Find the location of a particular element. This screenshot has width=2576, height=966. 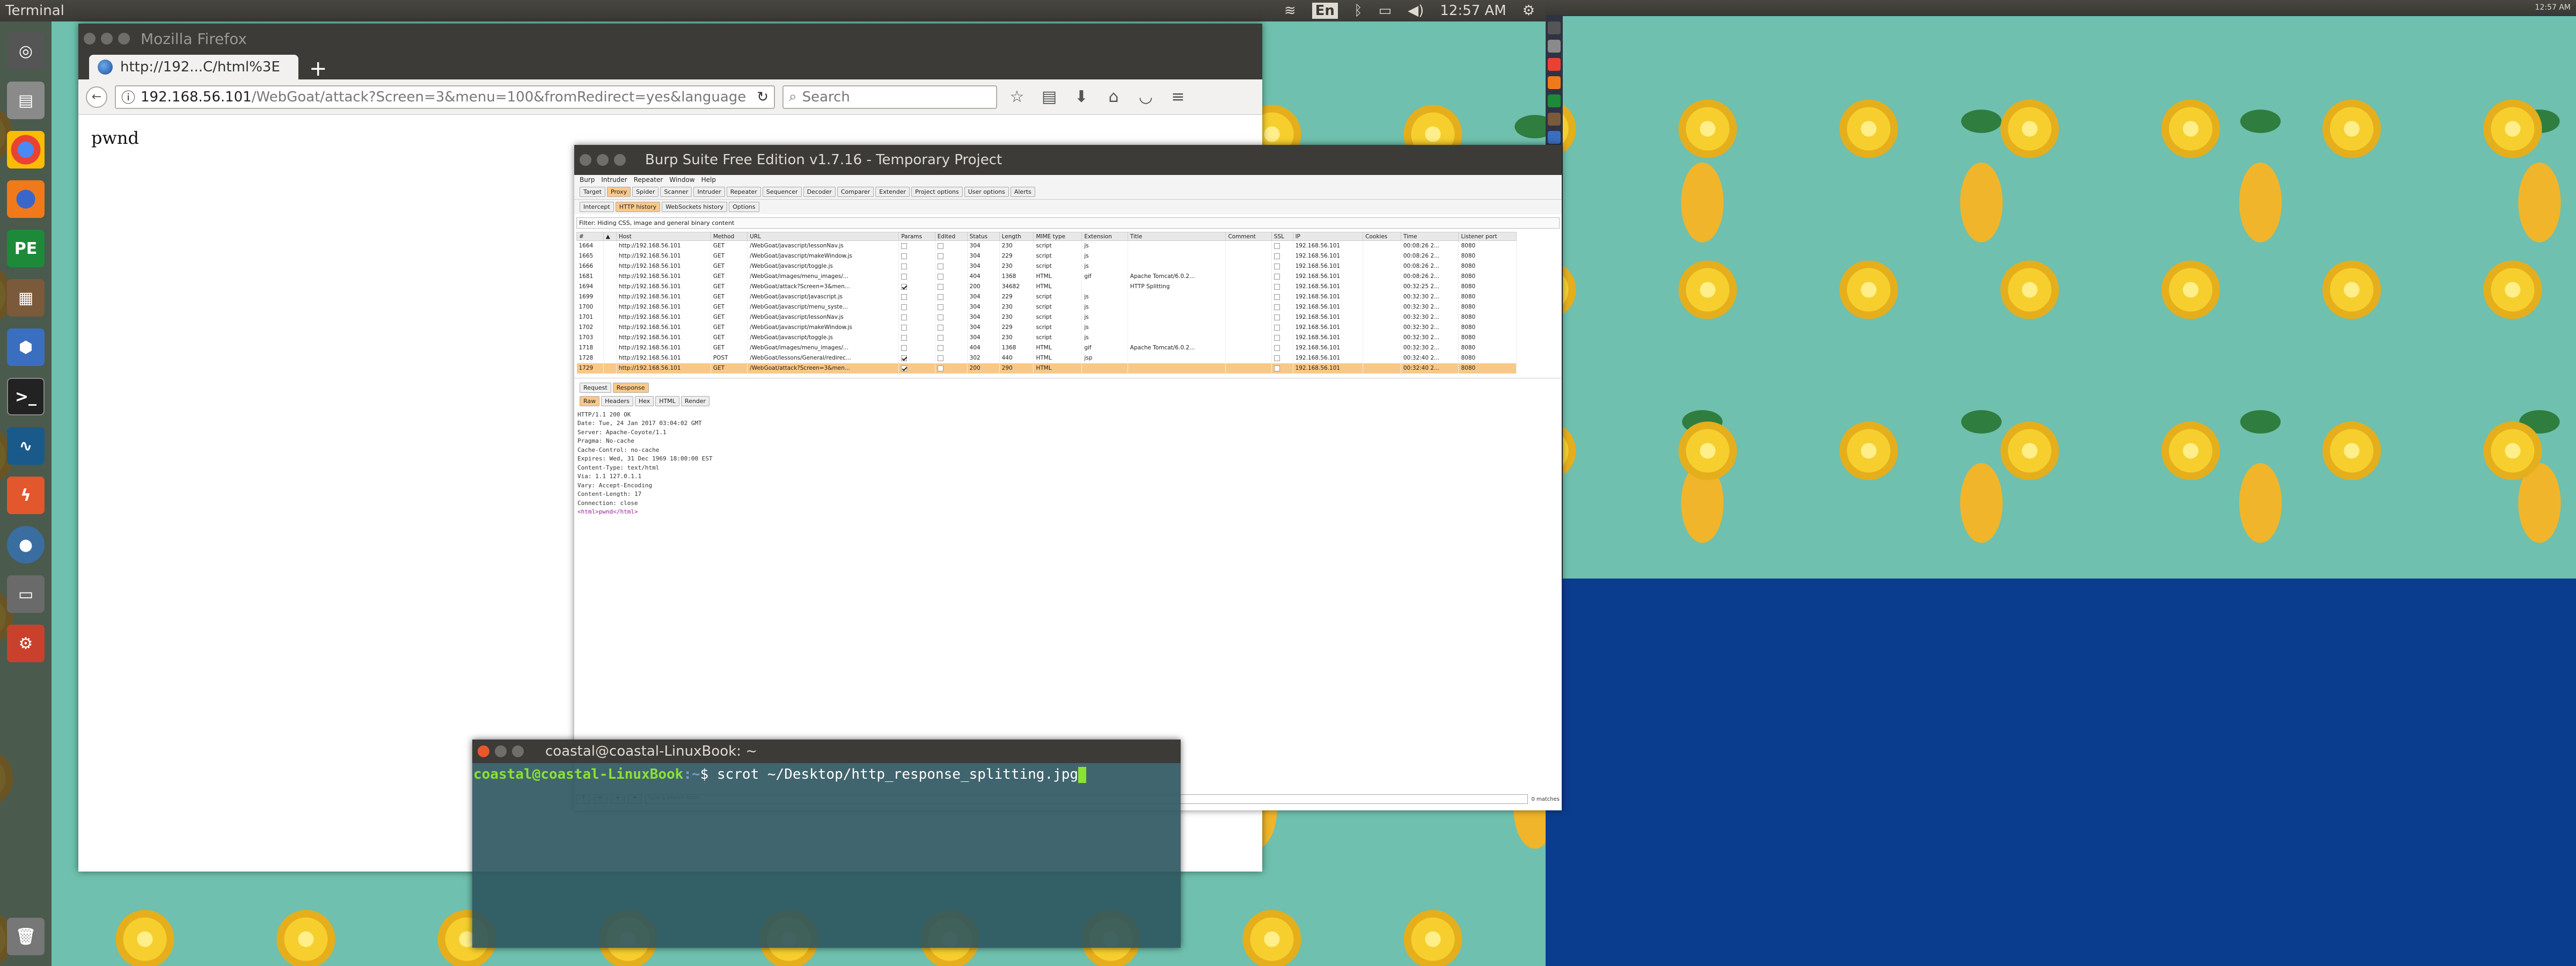

subtab-websockets-history: WebSockets history is located at coordinates (695, 207).